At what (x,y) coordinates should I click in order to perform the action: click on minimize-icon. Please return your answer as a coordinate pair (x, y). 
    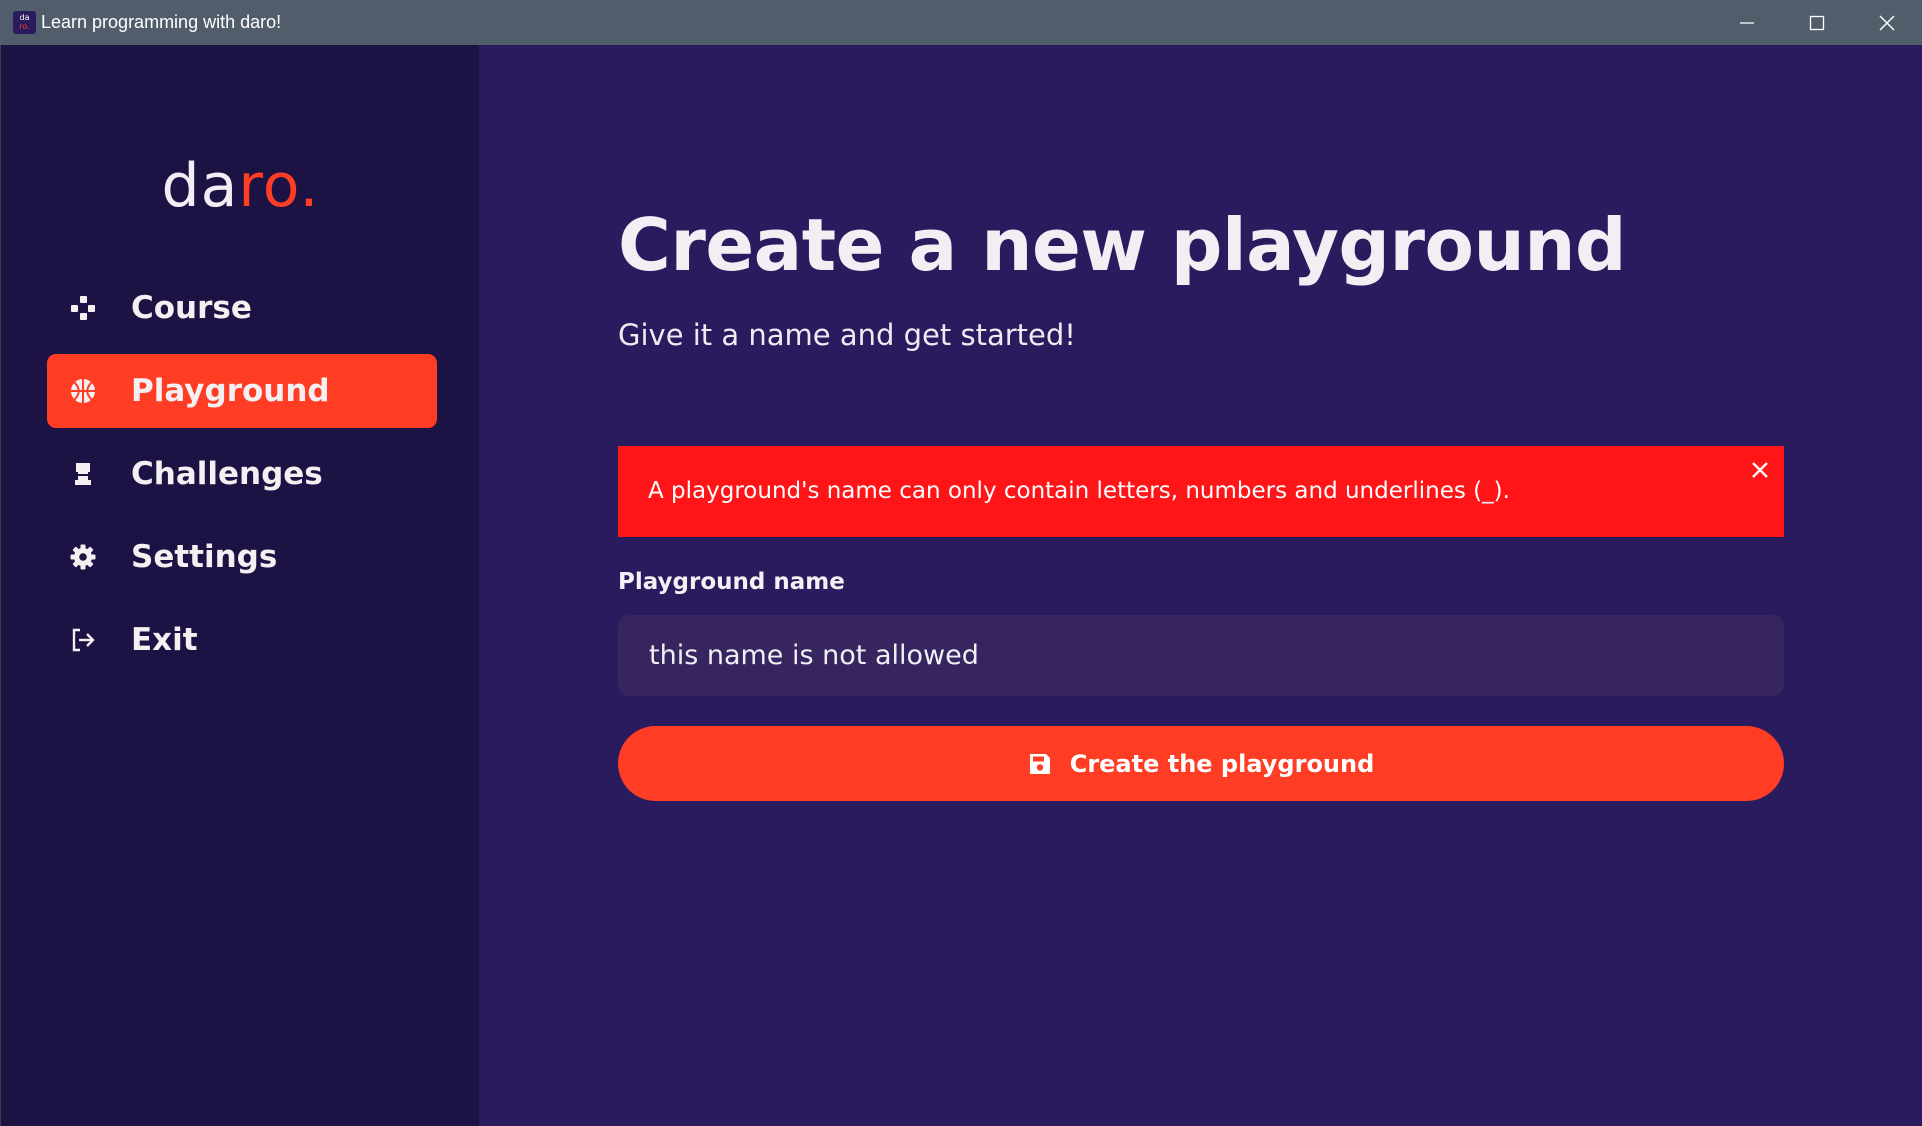
    Looking at the image, I should click on (1747, 22).